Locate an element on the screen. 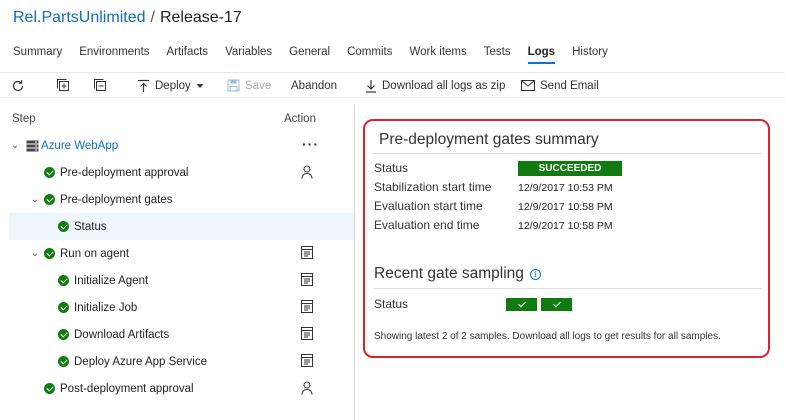 The image size is (785, 420). download-label: Download all logs as zip is located at coordinates (444, 85).